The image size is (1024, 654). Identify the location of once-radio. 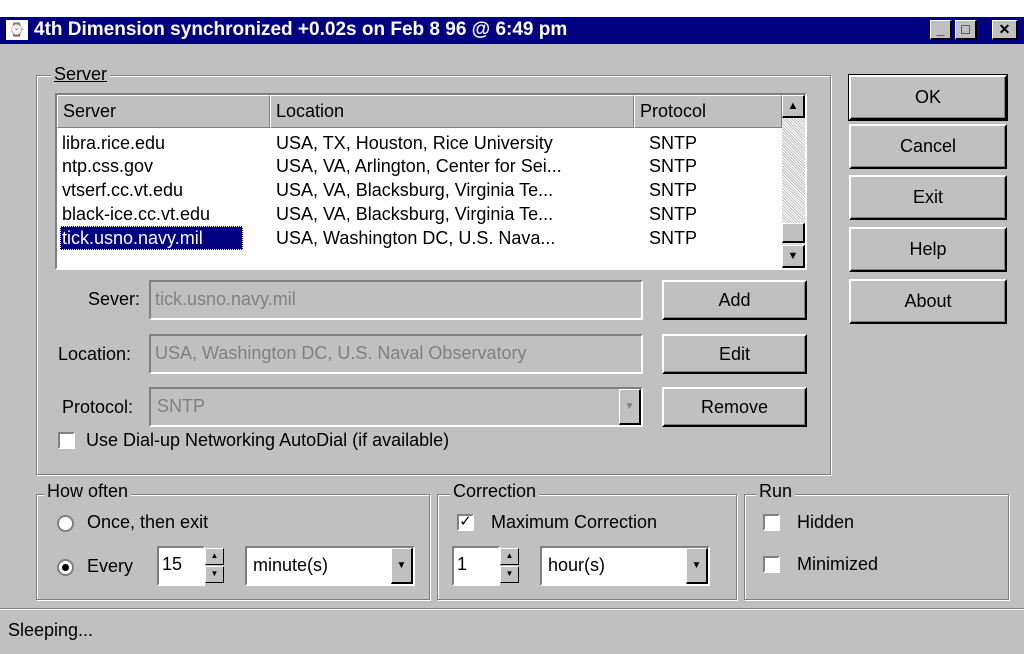
(65, 523).